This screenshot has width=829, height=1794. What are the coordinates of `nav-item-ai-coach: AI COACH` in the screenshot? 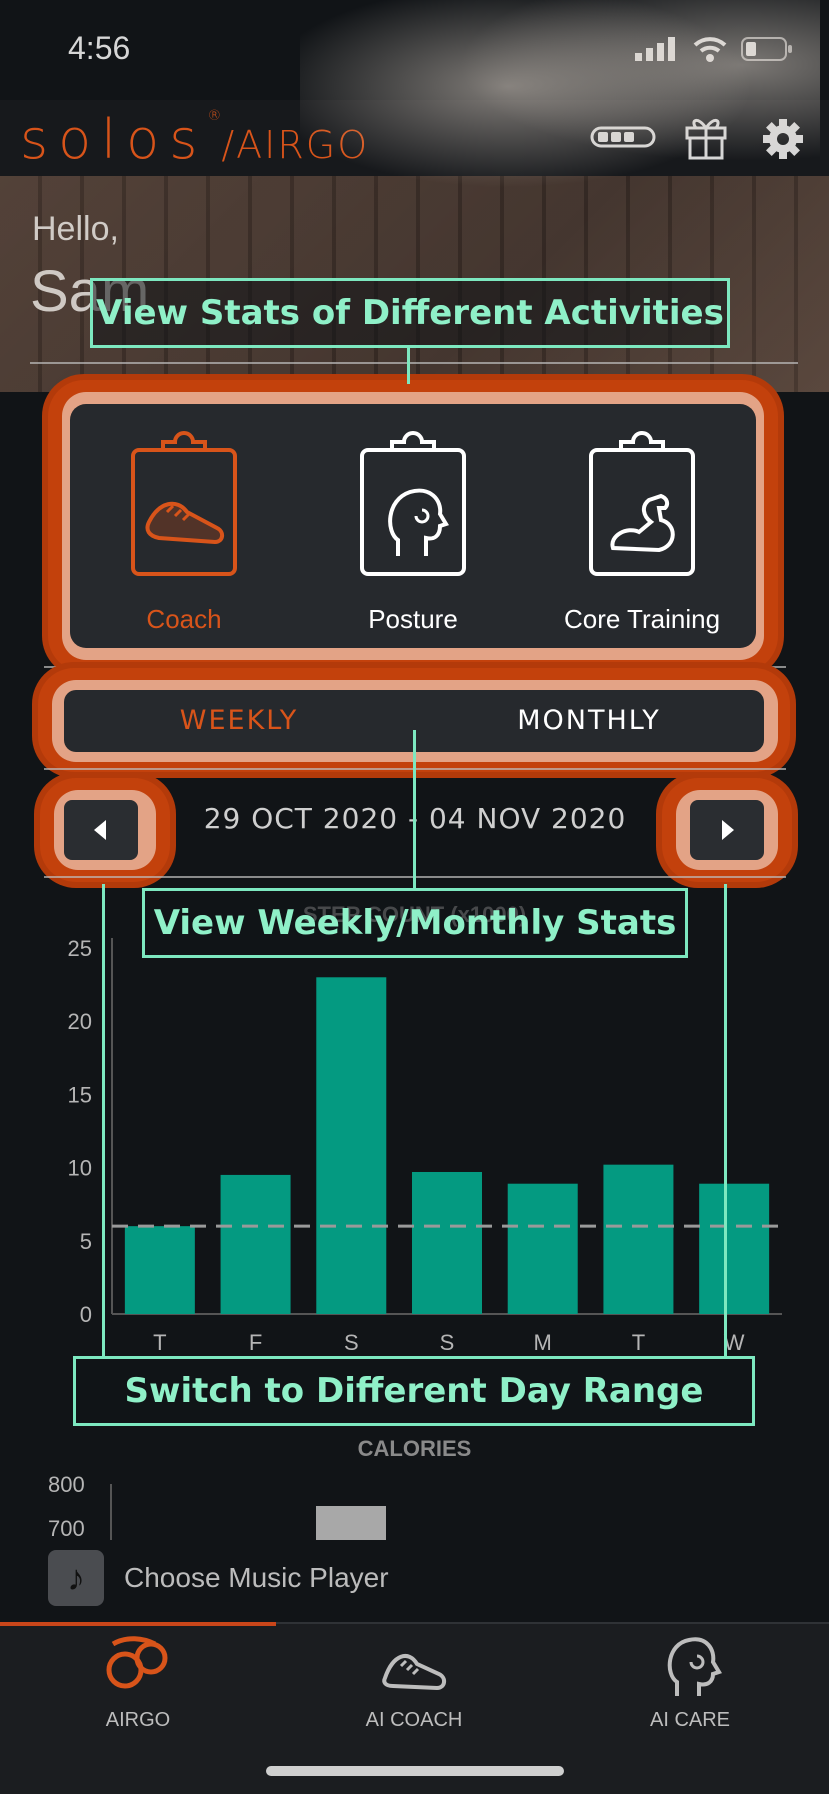 It's located at (414, 1683).